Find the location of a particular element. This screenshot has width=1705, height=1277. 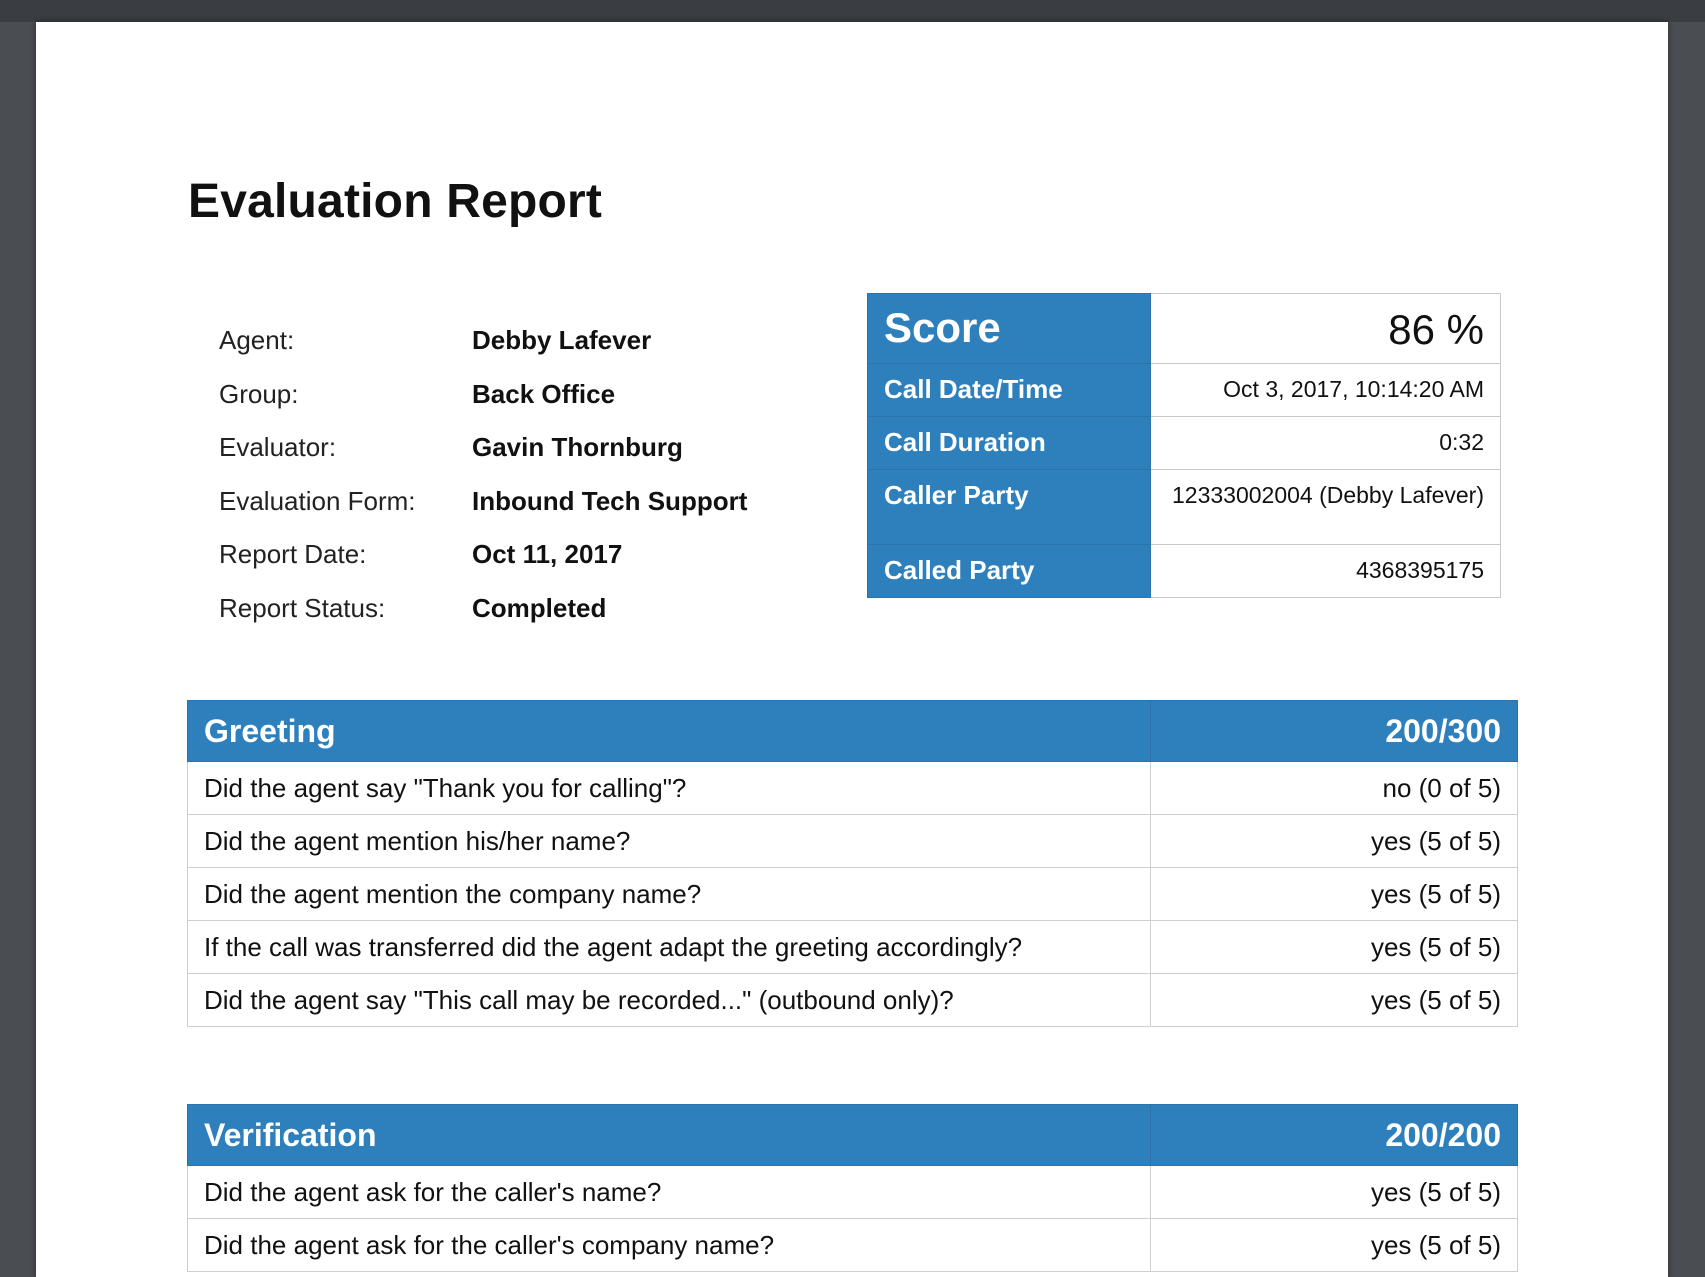

page-title: Evaluation Report is located at coordinates (395, 201).